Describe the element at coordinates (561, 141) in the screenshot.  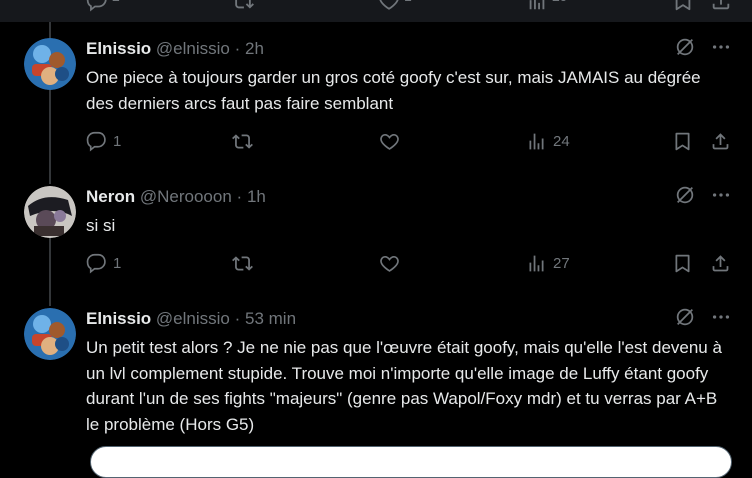
I see `views-count: 24` at that location.